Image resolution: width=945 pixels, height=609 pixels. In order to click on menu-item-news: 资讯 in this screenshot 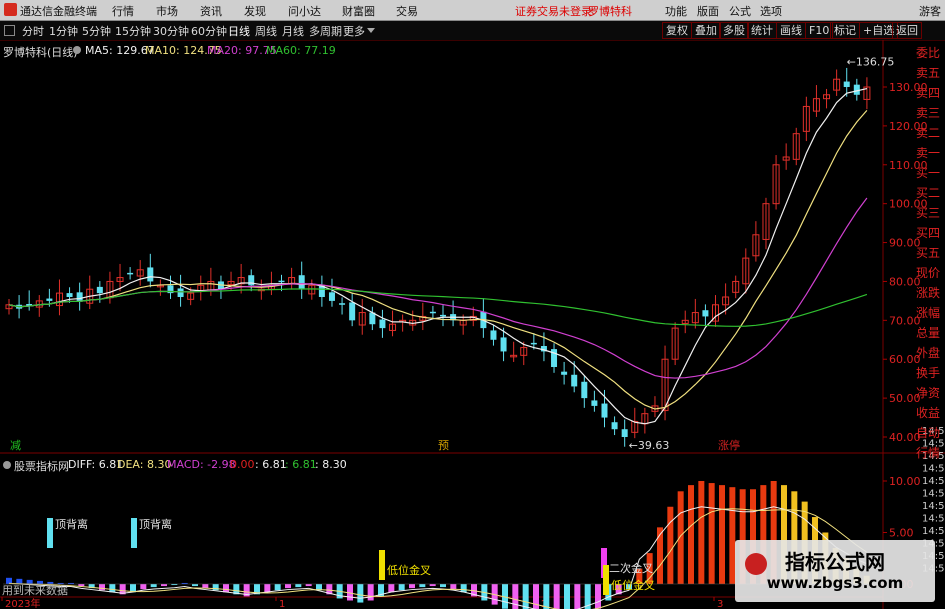, I will do `click(211, 11)`.